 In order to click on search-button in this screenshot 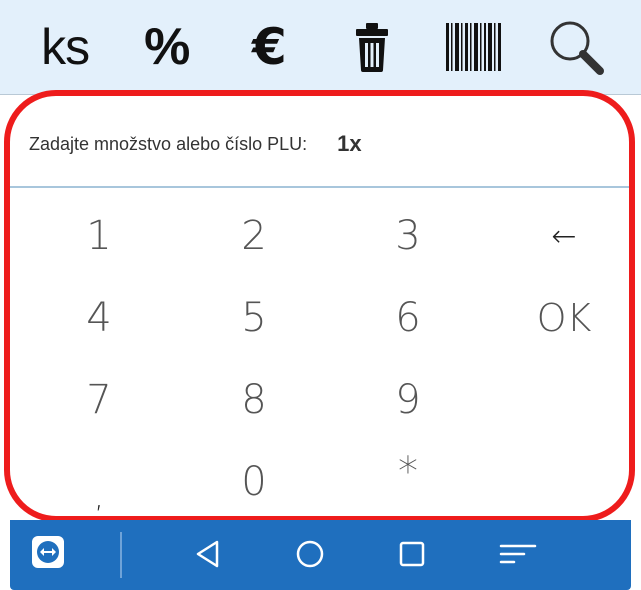, I will do `click(576, 47)`.